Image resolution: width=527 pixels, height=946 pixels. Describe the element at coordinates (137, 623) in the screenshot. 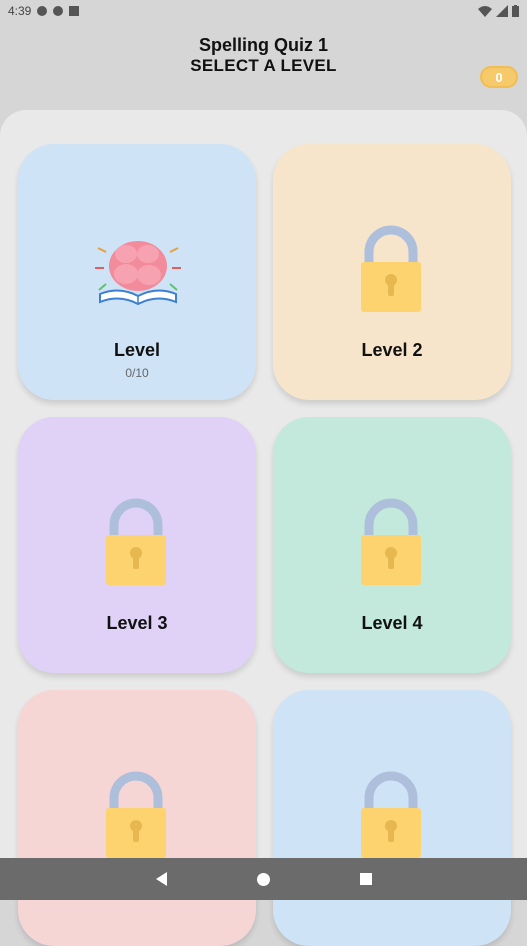

I see `level-label: Level 3` at that location.